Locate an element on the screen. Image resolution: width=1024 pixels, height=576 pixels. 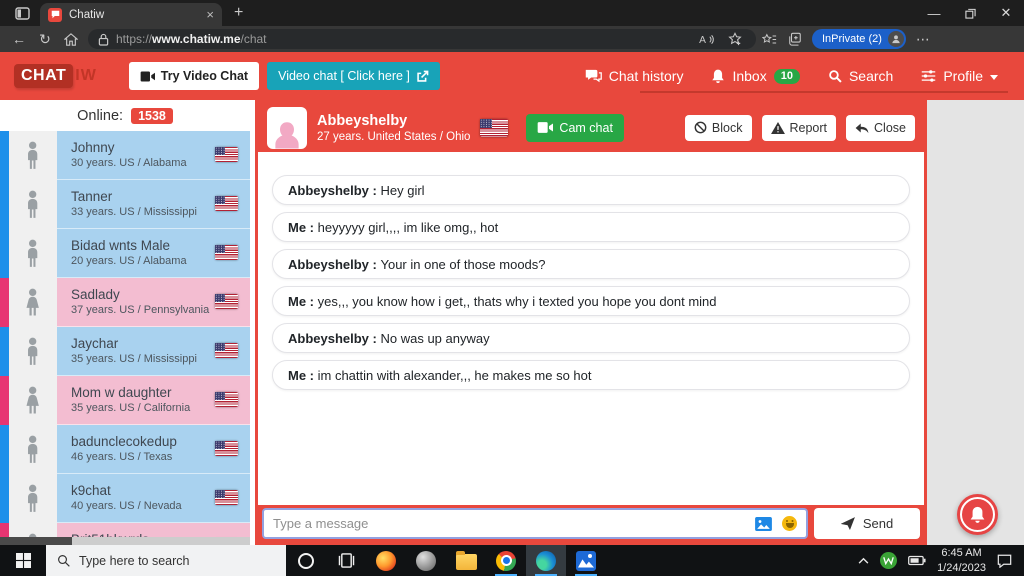
inprivate-badge: InPrivate (2) is located at coordinates (859, 39).